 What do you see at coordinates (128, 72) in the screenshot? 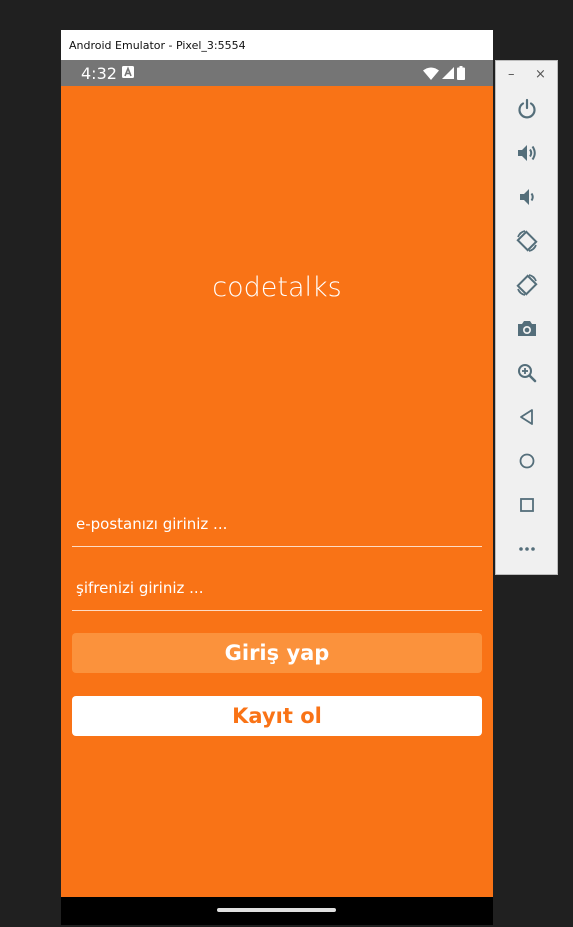
I see `a-notification-icon` at bounding box center [128, 72].